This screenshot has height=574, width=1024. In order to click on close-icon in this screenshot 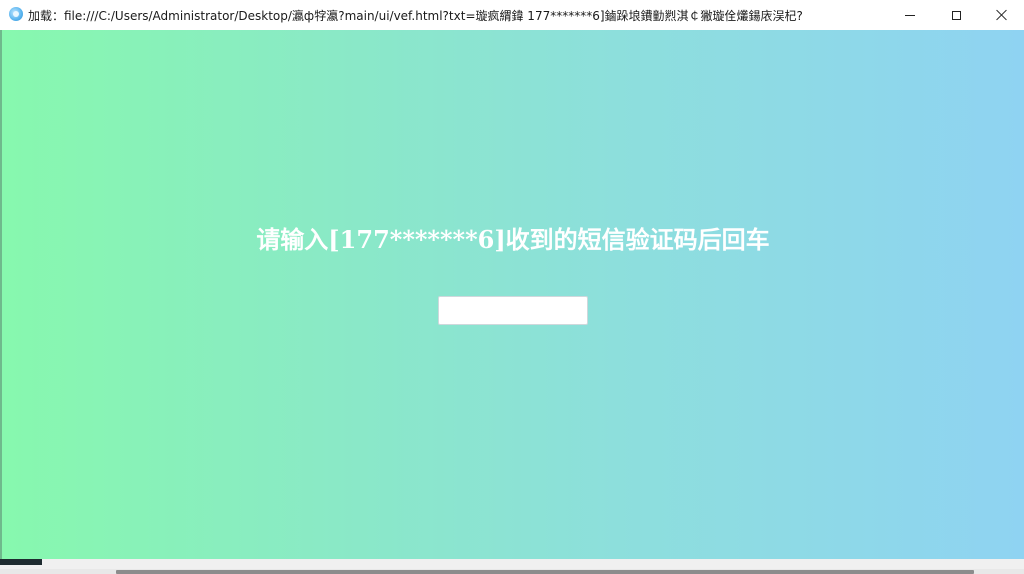, I will do `click(1002, 15)`.